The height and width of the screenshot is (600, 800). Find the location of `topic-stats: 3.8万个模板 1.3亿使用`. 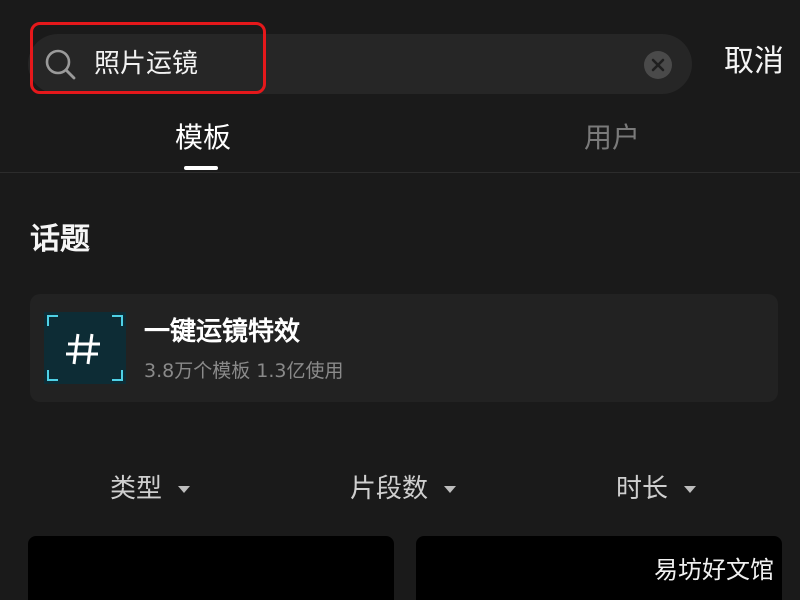

topic-stats: 3.8万个模板 1.3亿使用 is located at coordinates (244, 371).